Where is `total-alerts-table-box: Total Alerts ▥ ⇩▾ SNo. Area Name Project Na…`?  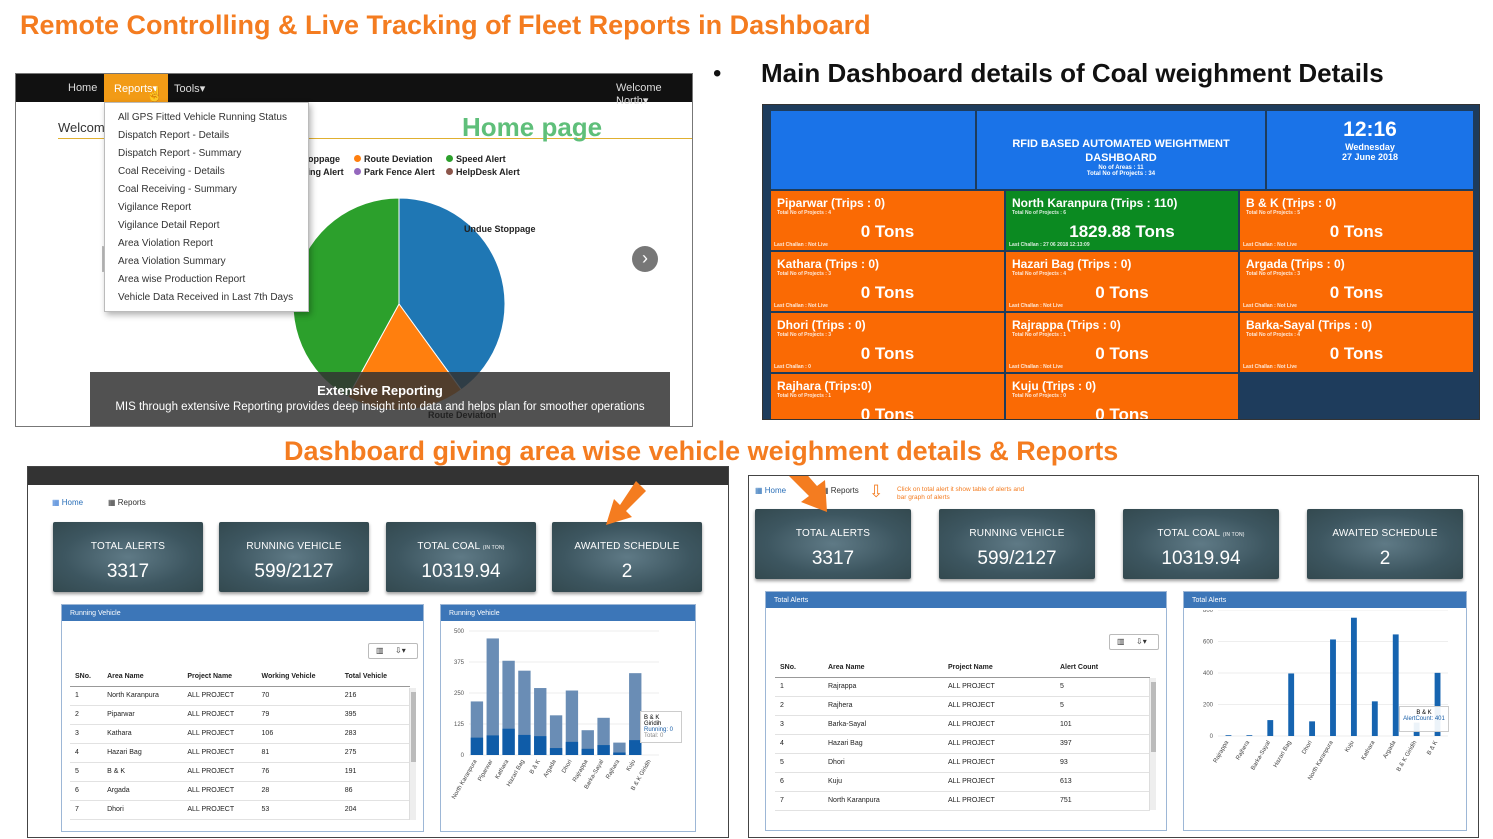
total-alerts-table-box: Total Alerts ▥ ⇩▾ SNo. Area Name Project Na… is located at coordinates (966, 711).